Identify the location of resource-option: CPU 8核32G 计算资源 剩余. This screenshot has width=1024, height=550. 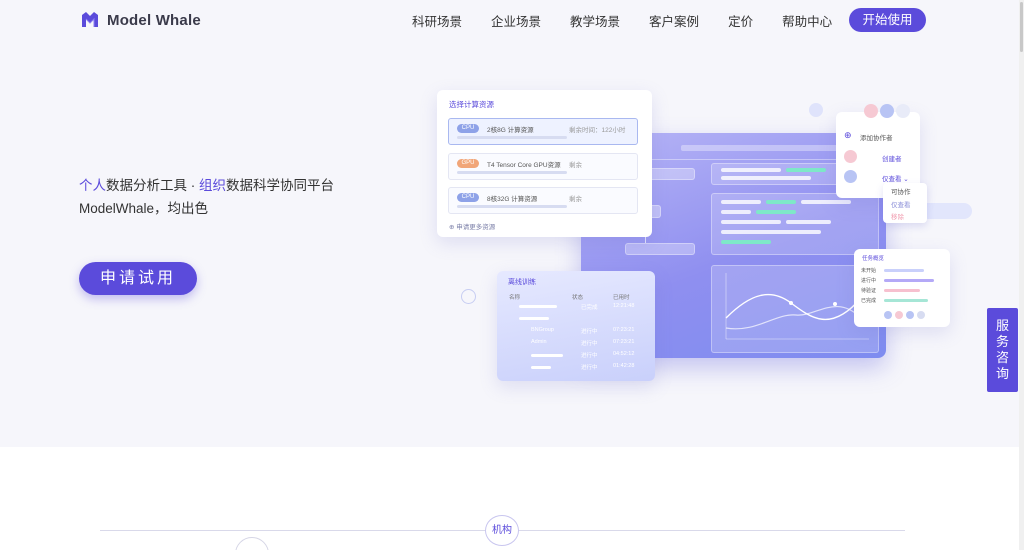
(543, 200).